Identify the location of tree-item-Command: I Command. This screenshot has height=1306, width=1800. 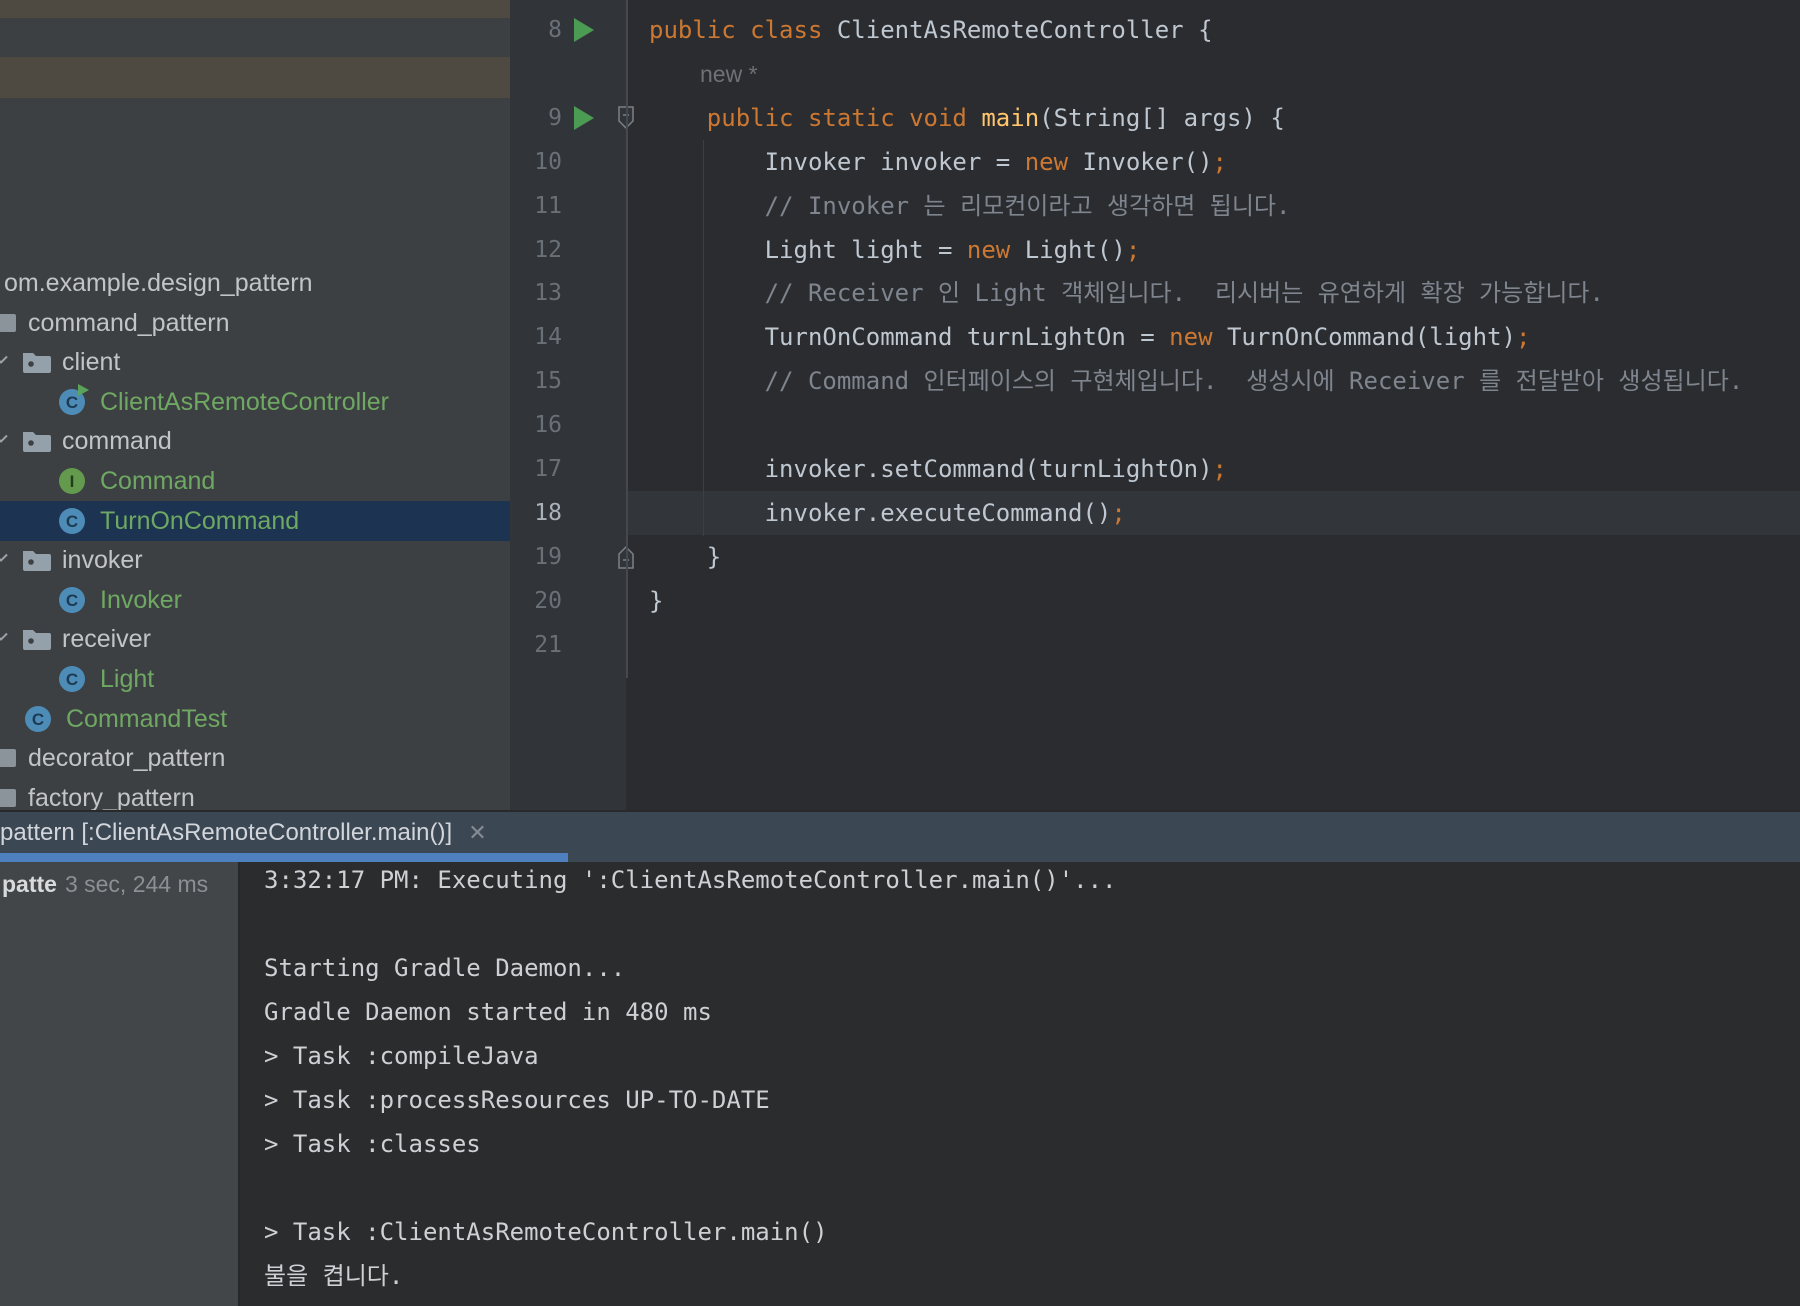
(255, 481).